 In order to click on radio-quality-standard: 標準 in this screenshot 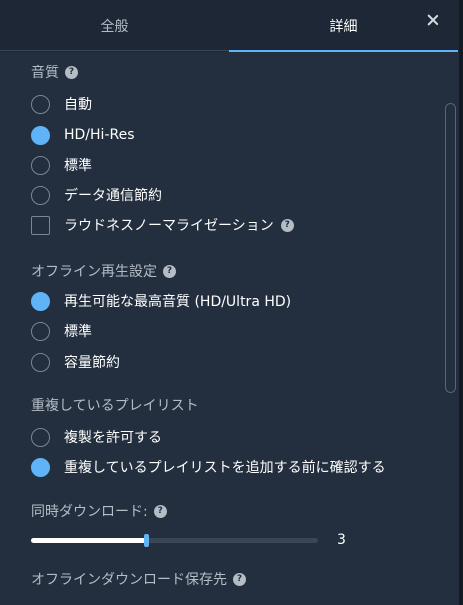, I will do `click(61, 165)`.